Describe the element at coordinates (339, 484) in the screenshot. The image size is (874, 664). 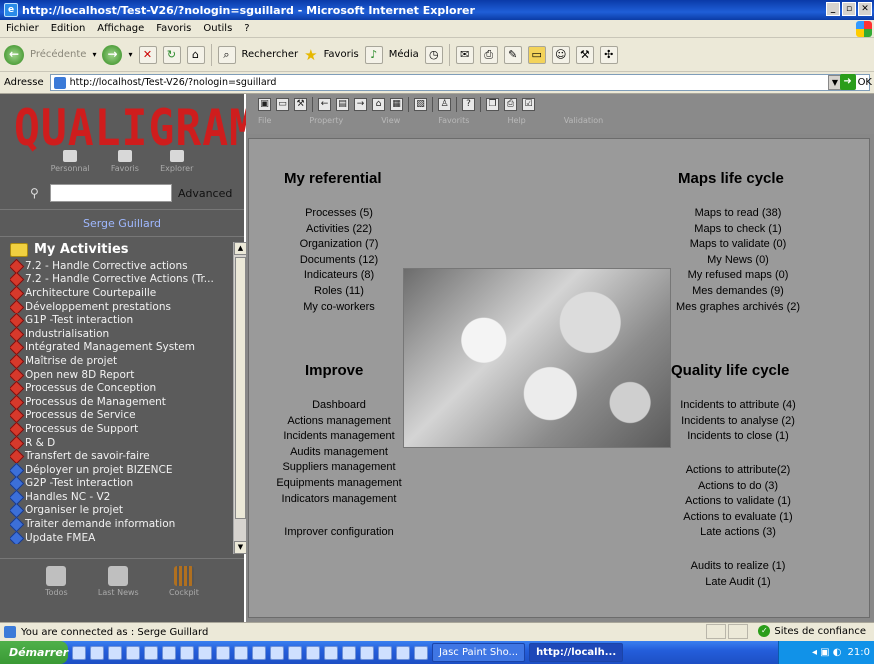
I see `improve-link: Equipments management` at that location.